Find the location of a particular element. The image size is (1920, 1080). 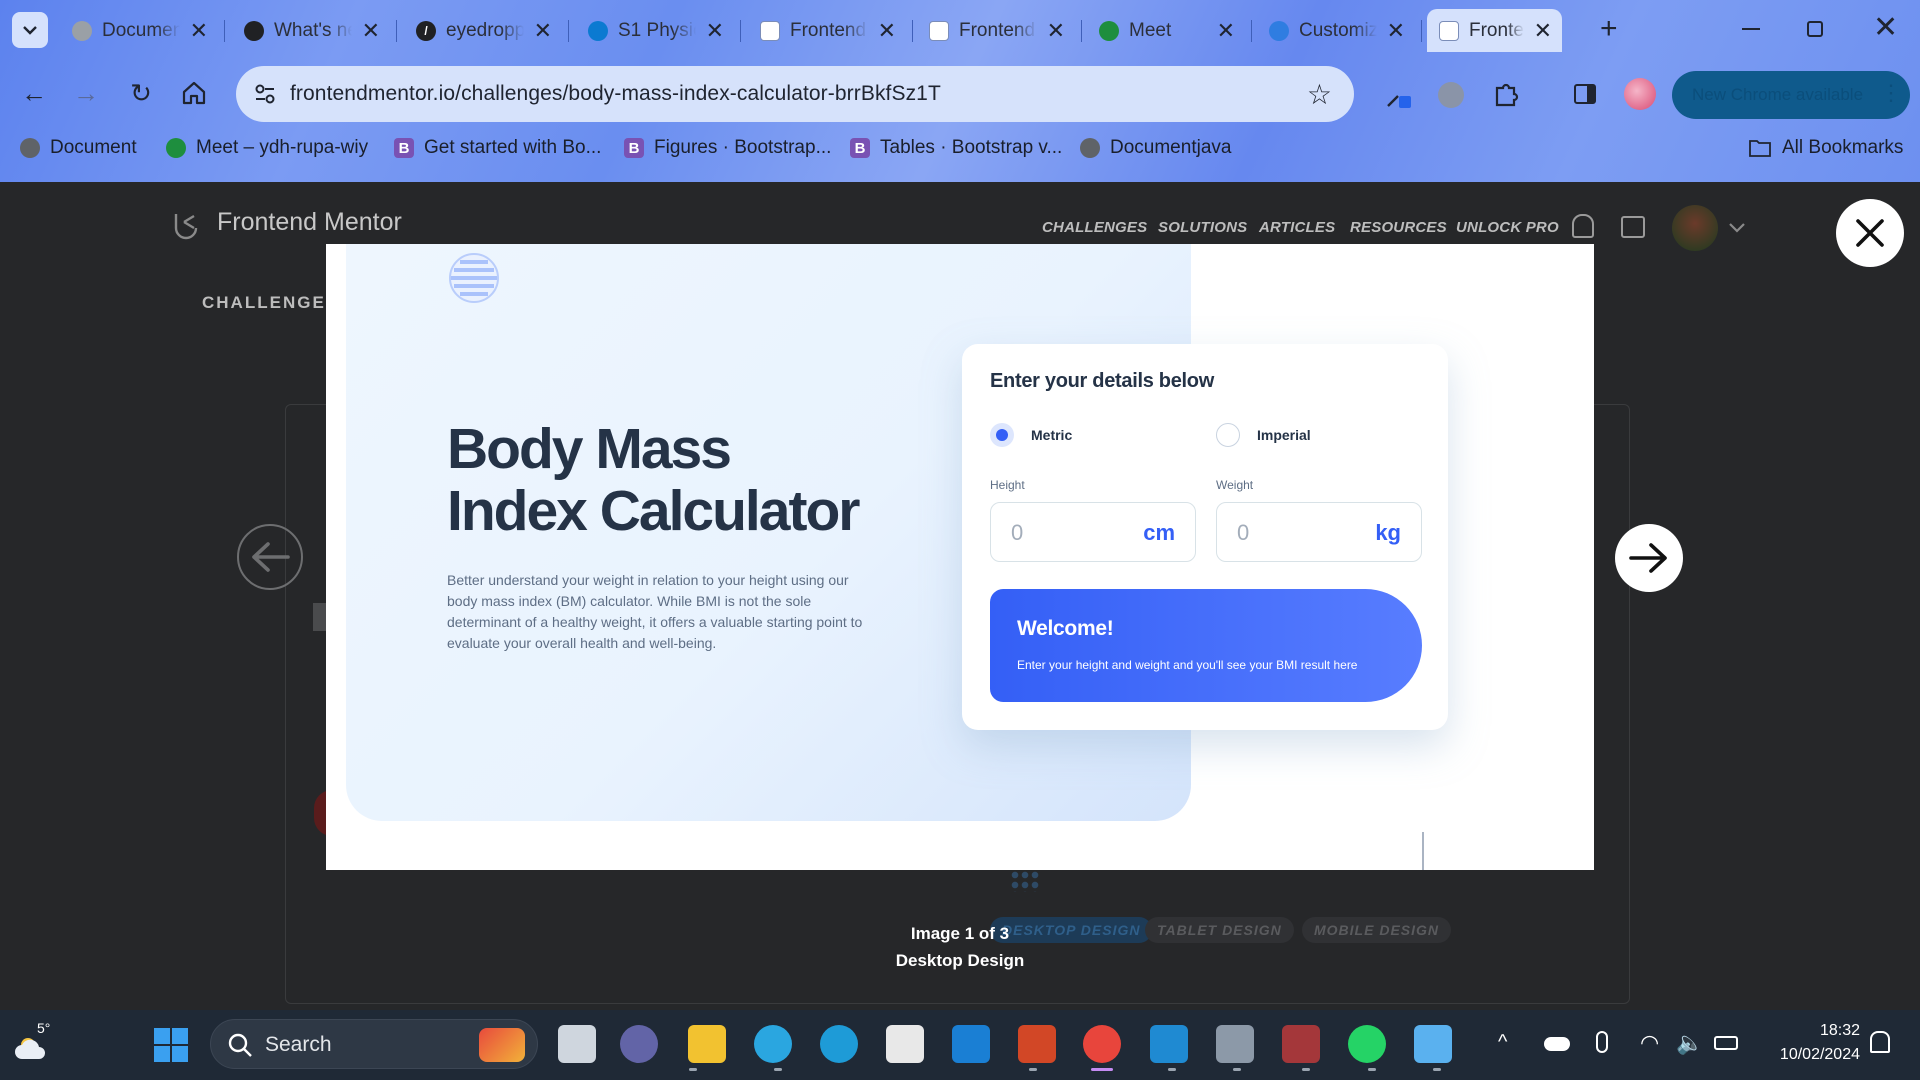

home-button is located at coordinates (194, 93).